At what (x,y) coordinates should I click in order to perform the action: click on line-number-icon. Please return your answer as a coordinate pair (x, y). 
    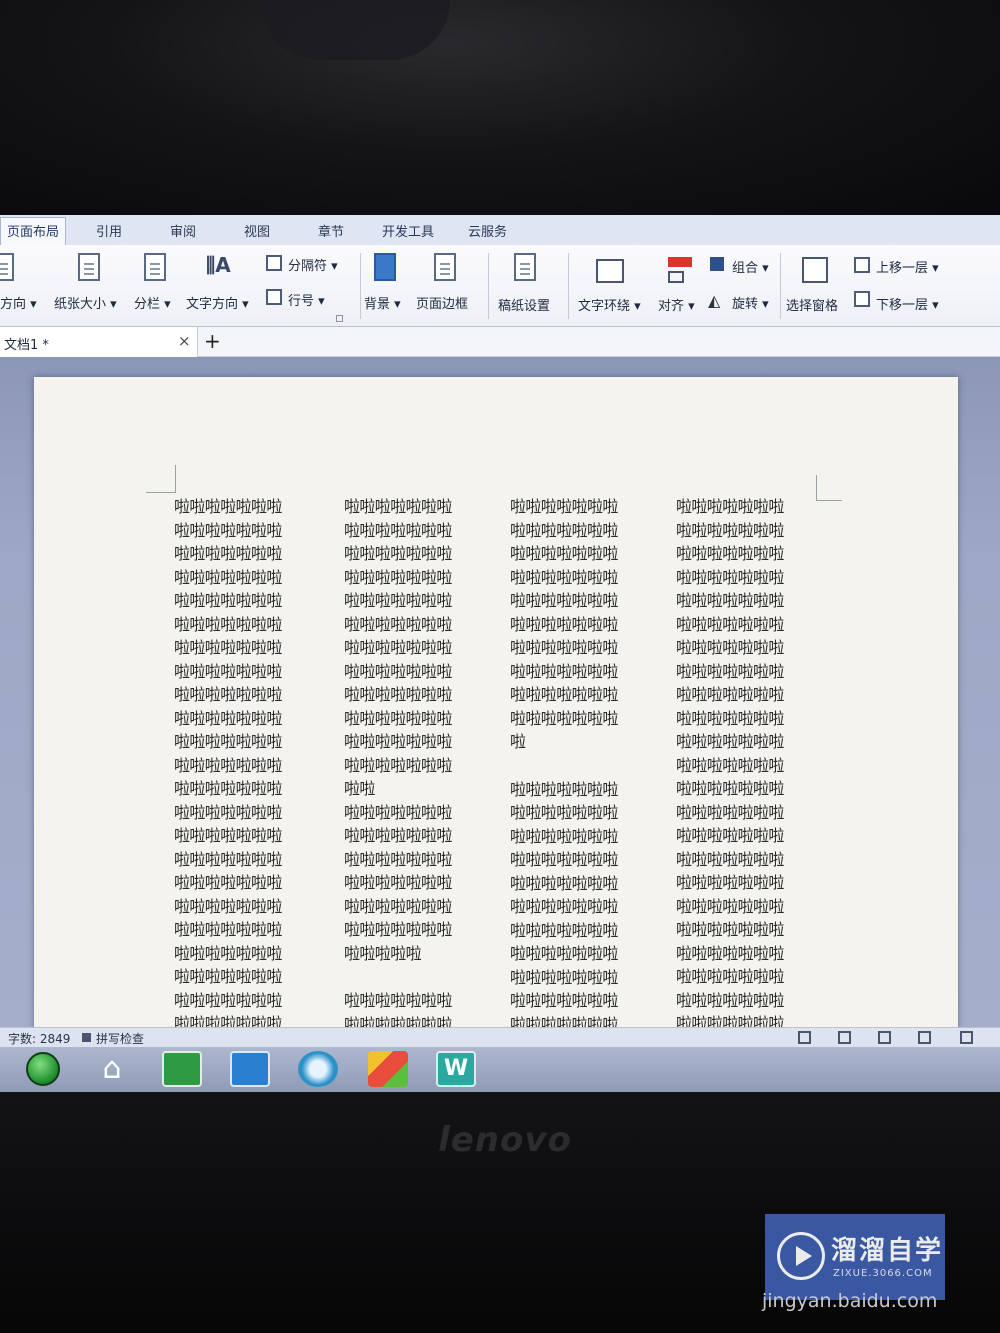
    Looking at the image, I should click on (274, 297).